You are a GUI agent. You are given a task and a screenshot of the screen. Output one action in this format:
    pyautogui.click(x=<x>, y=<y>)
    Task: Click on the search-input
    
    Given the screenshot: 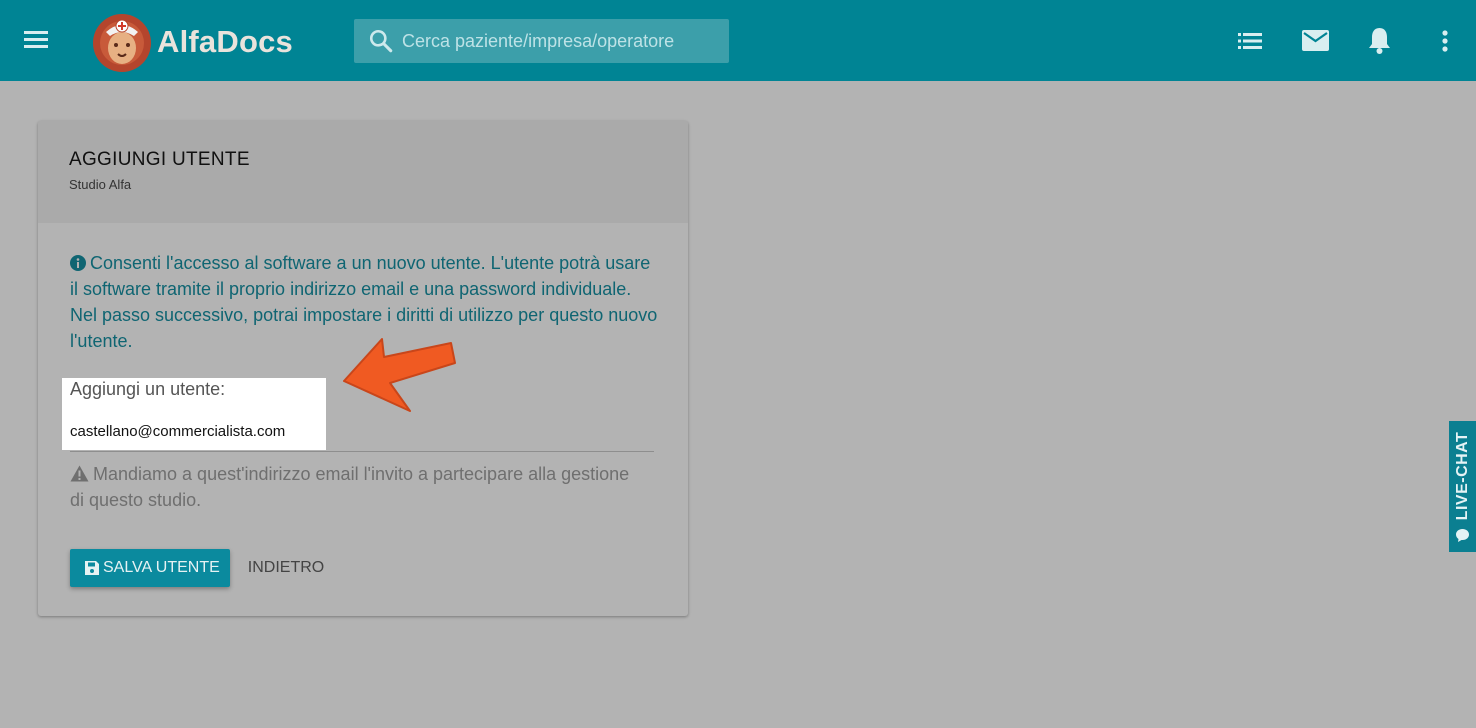 What is the action you would take?
    pyautogui.click(x=562, y=41)
    